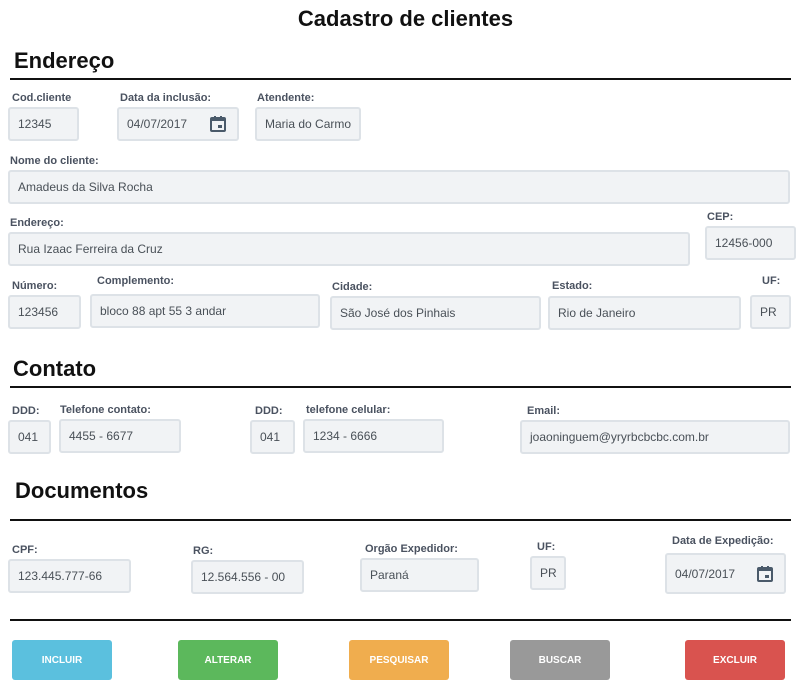 Image resolution: width=811 pixels, height=681 pixels. Describe the element at coordinates (247, 577) in the screenshot. I see `rg-input: 12.564.556 - 00` at that location.